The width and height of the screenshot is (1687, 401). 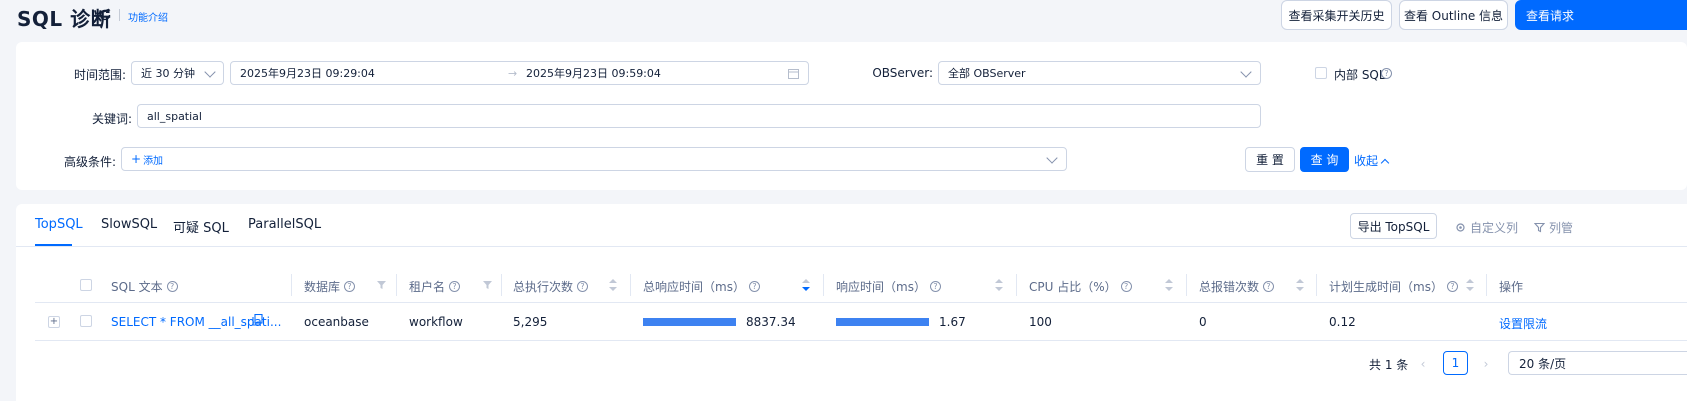 I want to click on page-title: SQL 诊断, so click(x=64, y=19).